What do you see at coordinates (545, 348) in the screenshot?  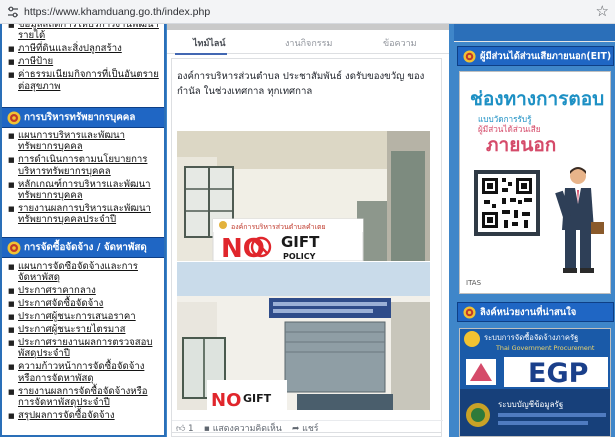 I see `egp-line2: Thai Government Procurement` at bounding box center [545, 348].